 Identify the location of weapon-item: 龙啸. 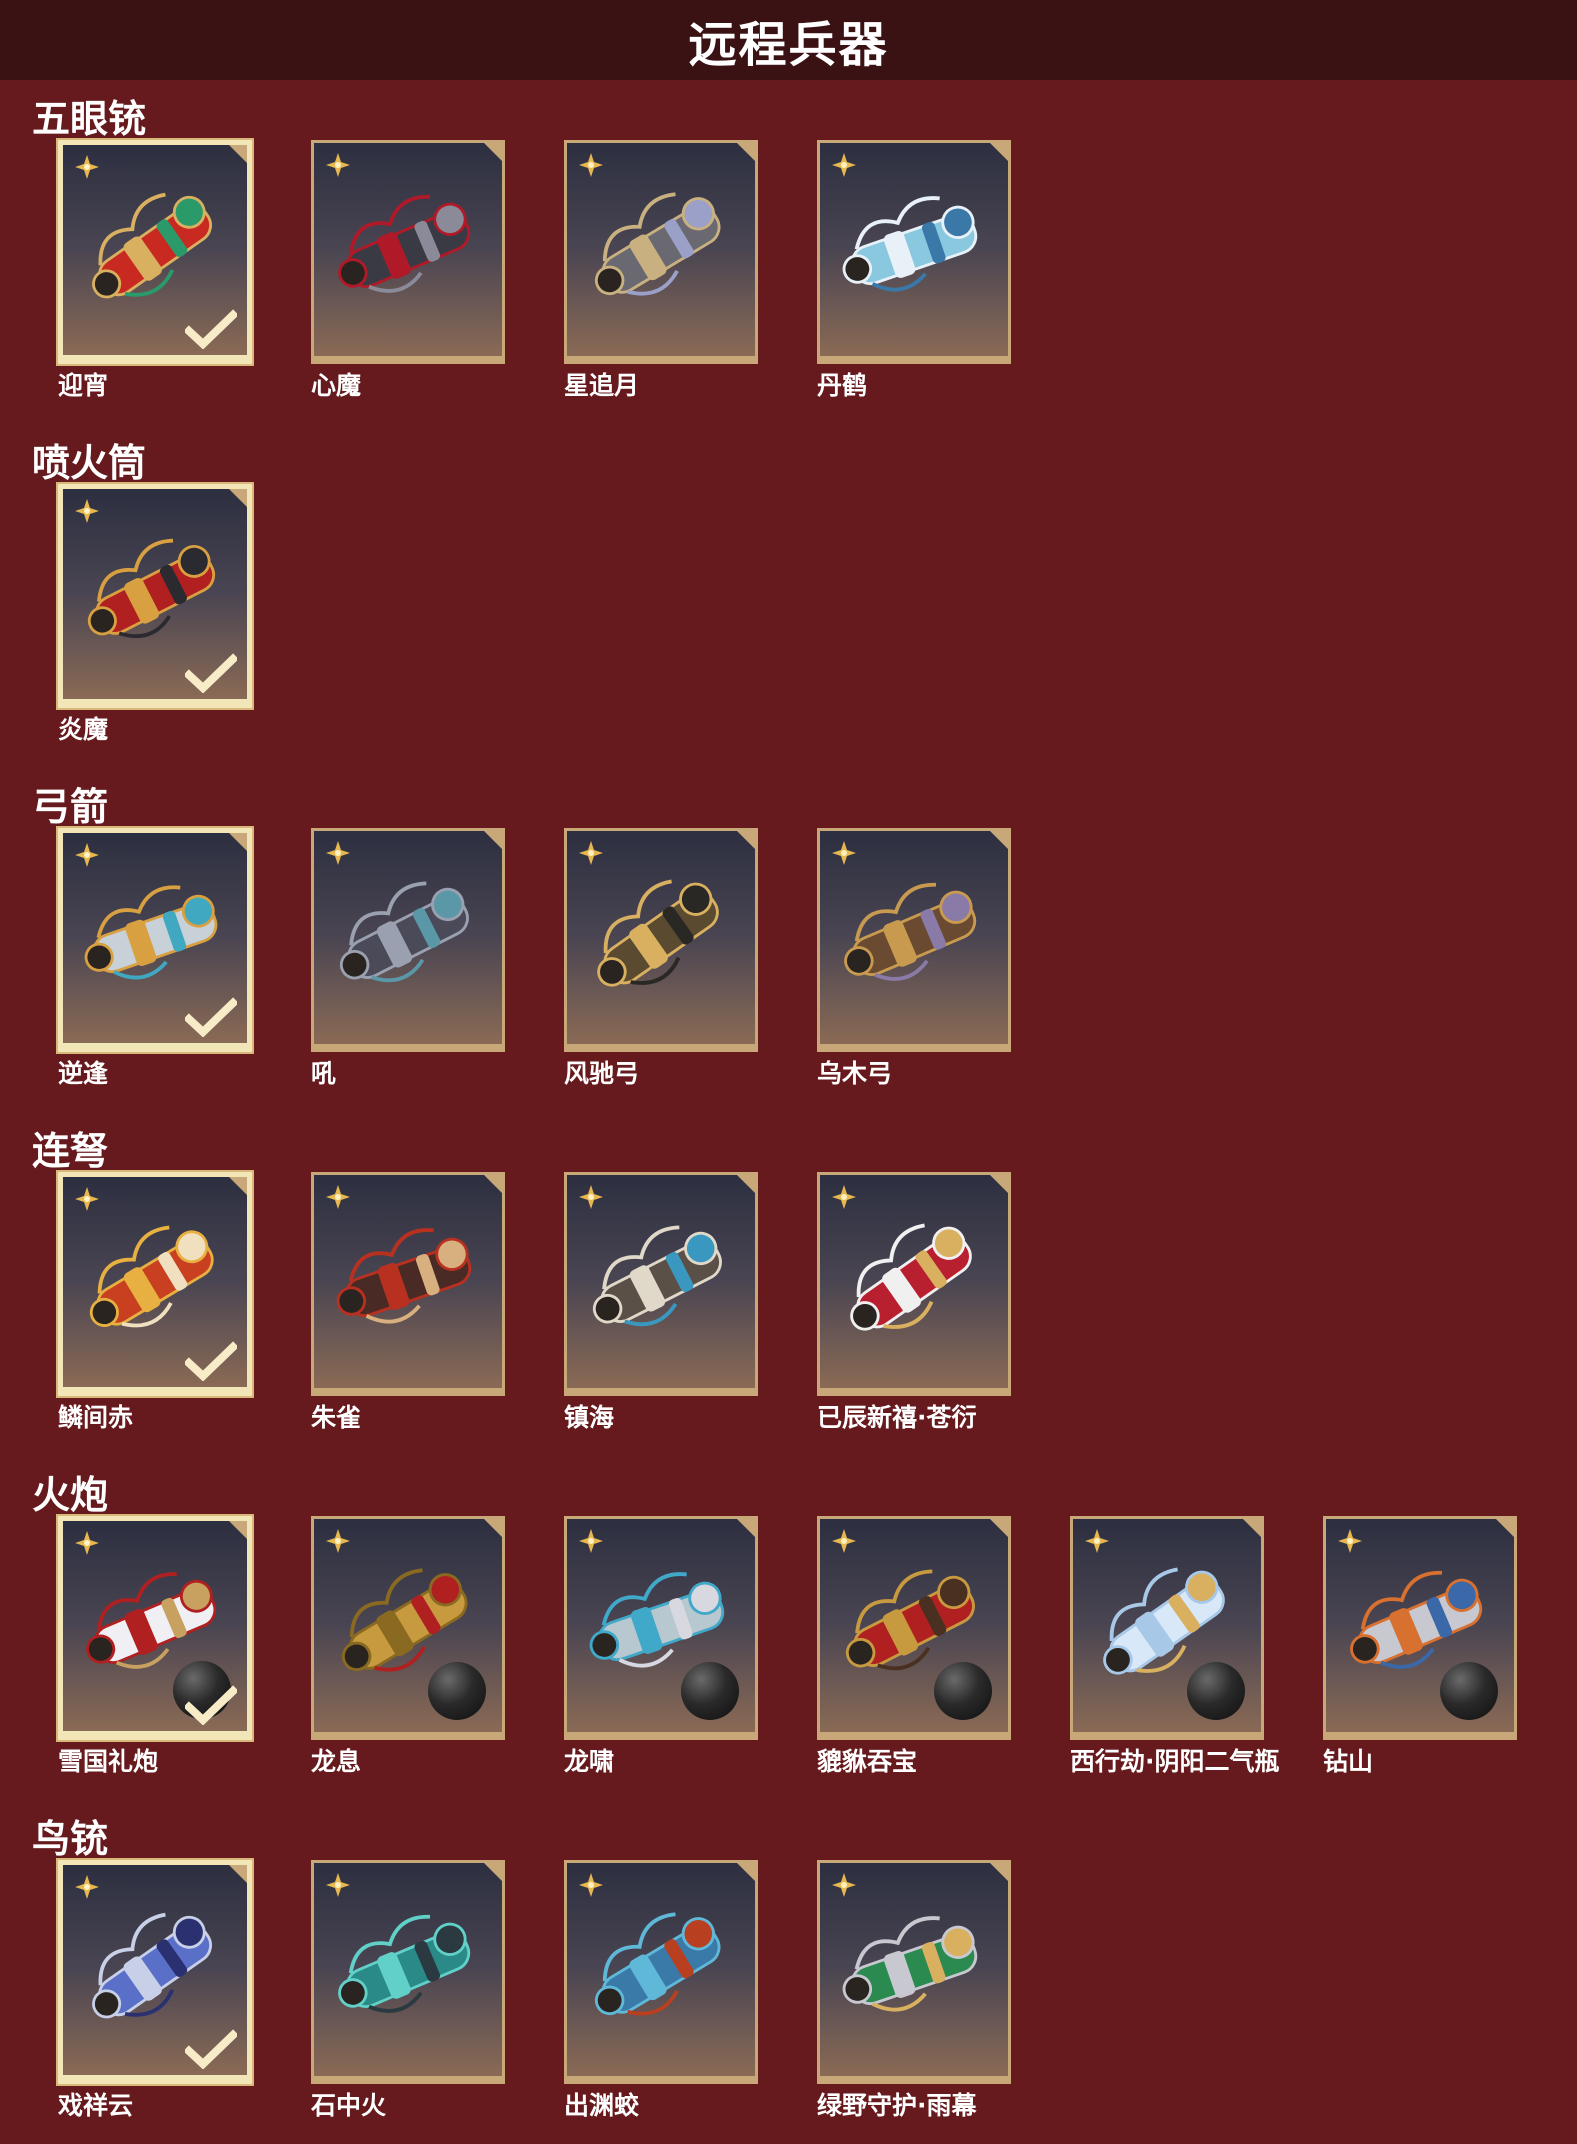
(661, 1646).